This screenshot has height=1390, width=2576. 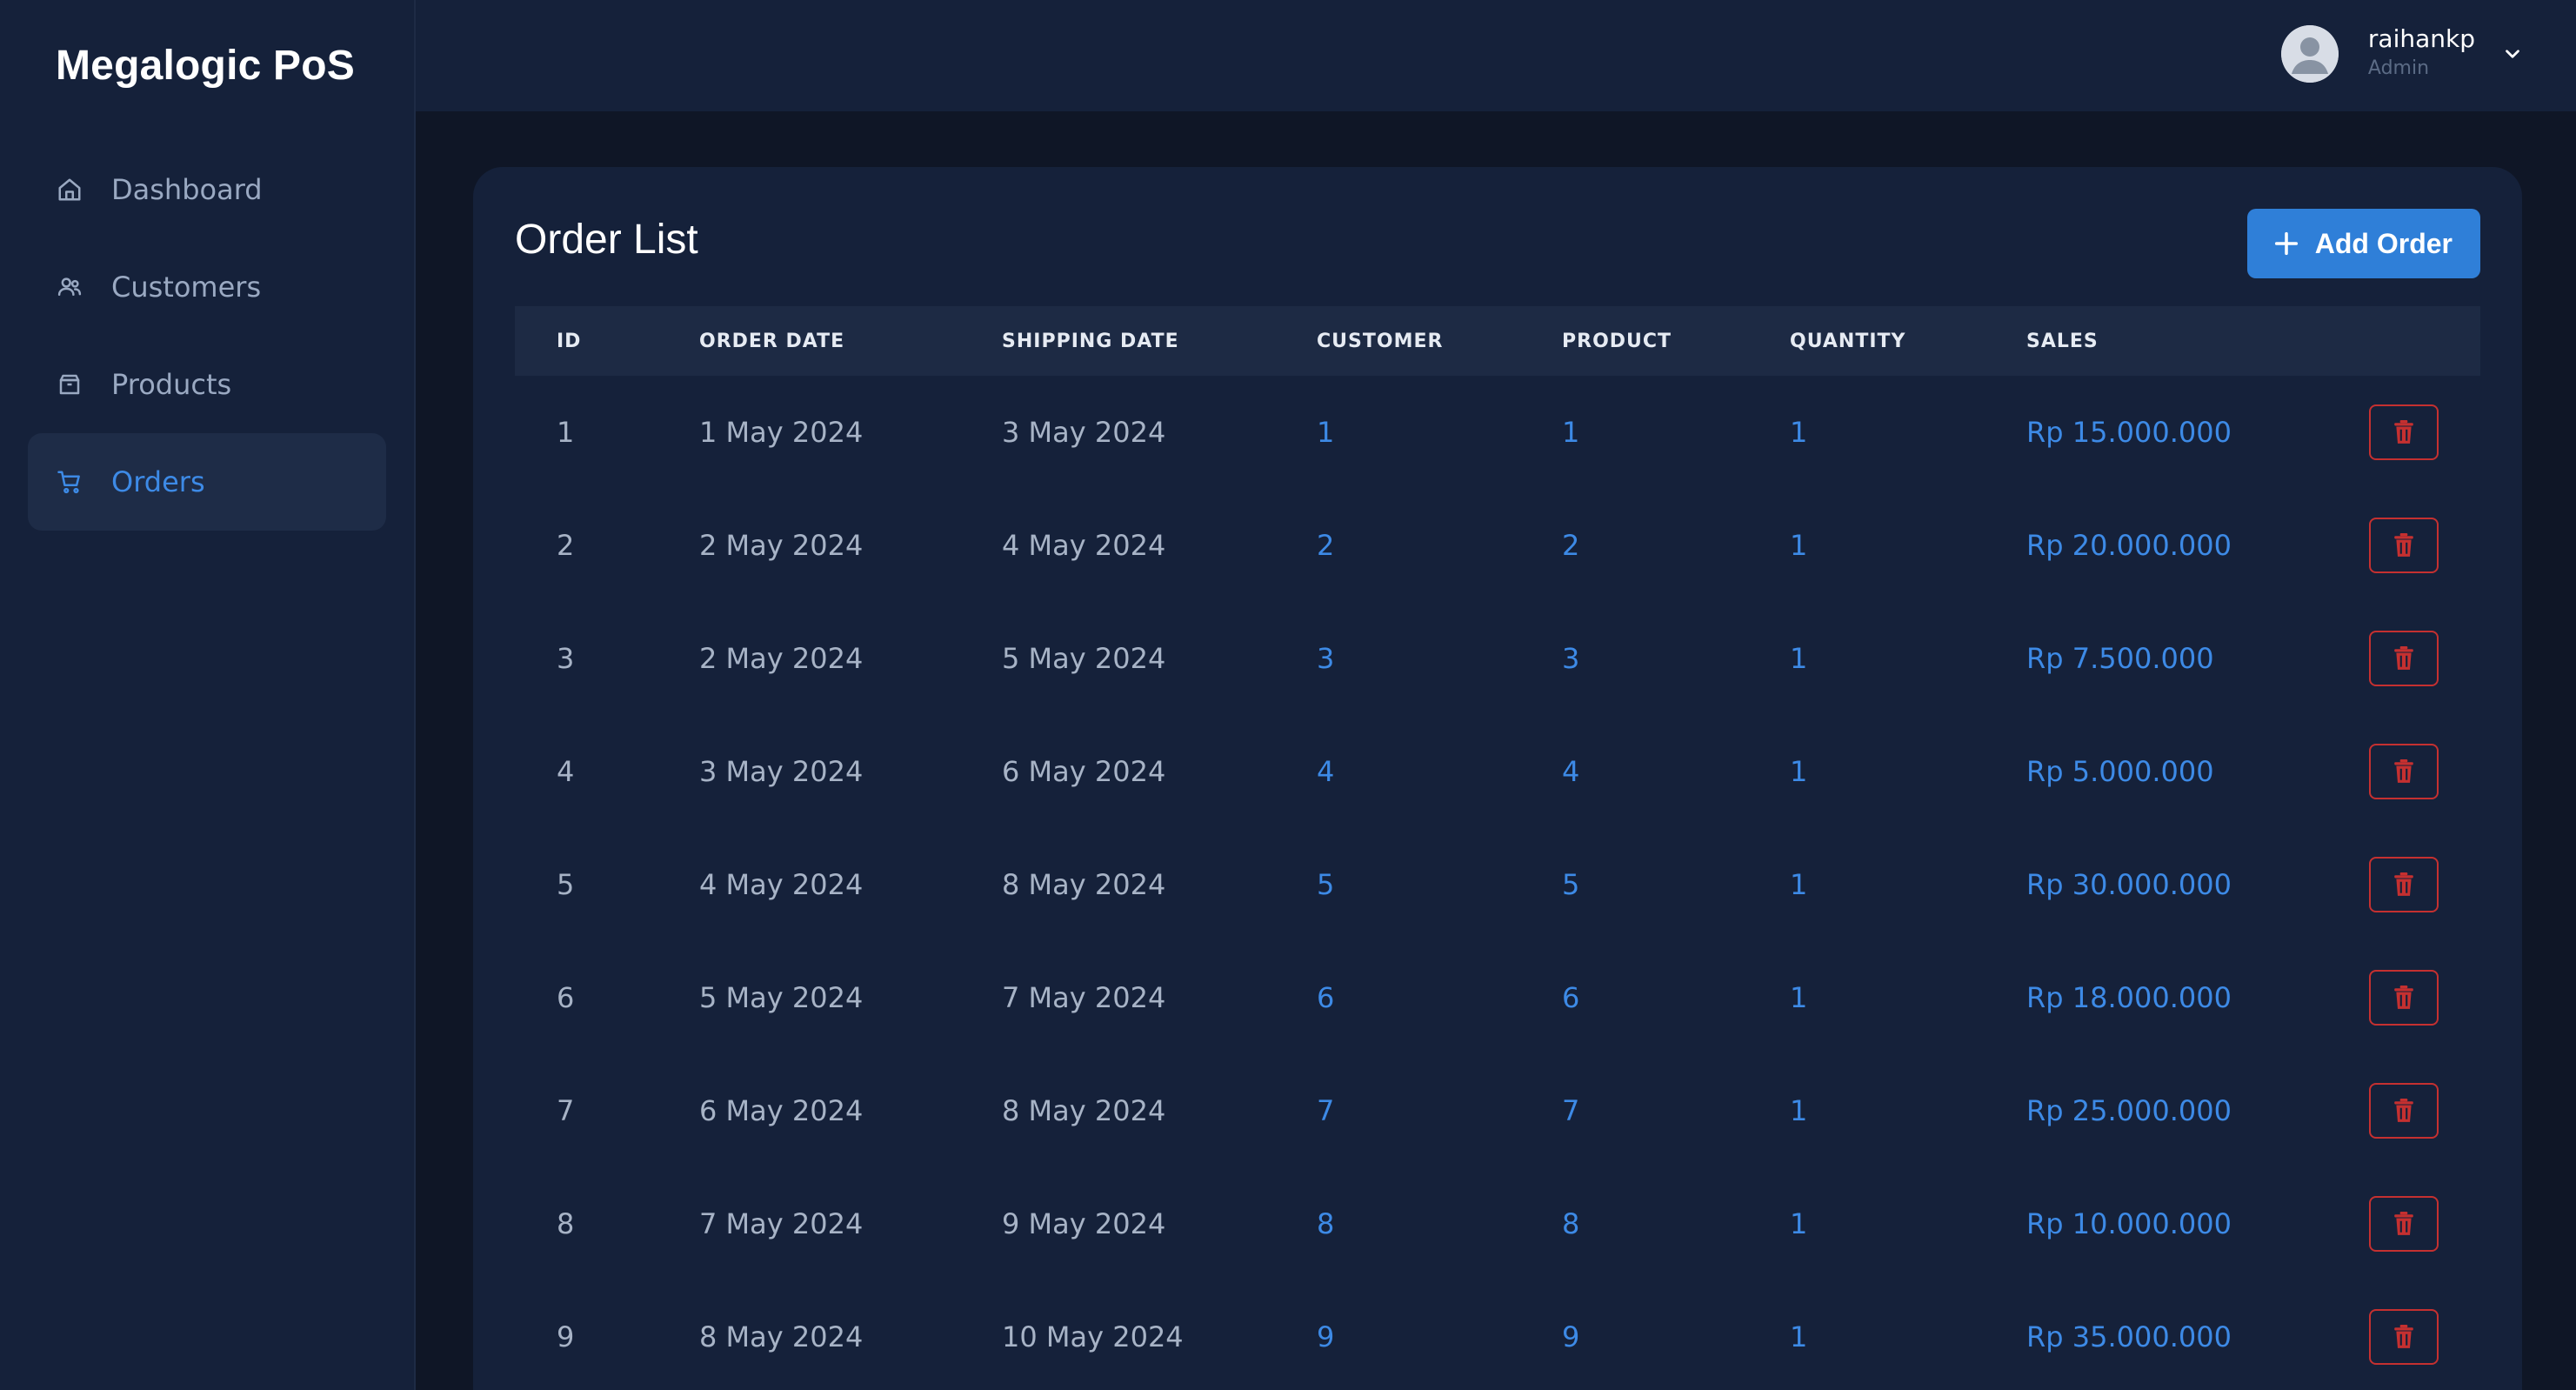 What do you see at coordinates (781, 1337) in the screenshot?
I see `order-date: 8 May 2024` at bounding box center [781, 1337].